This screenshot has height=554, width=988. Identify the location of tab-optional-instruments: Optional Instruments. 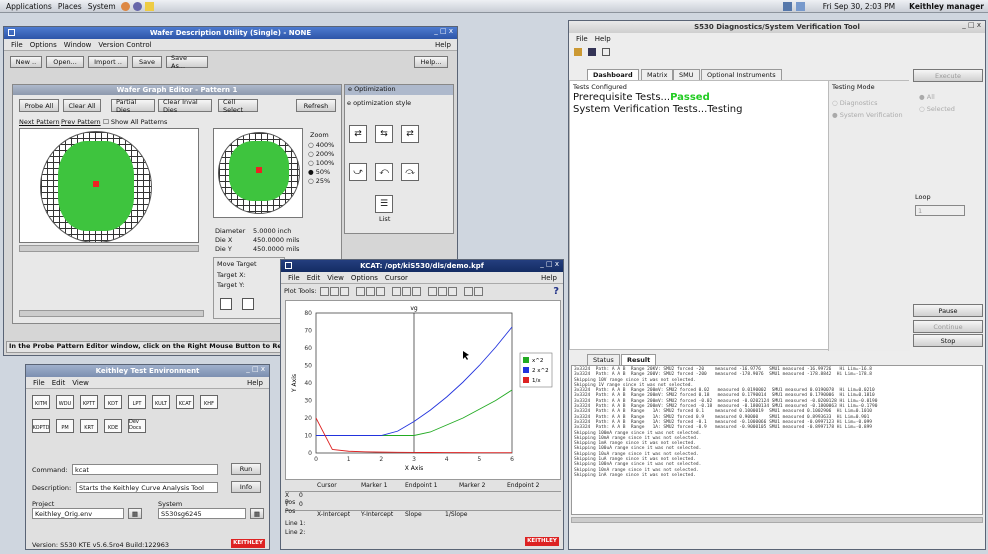
(741, 74).